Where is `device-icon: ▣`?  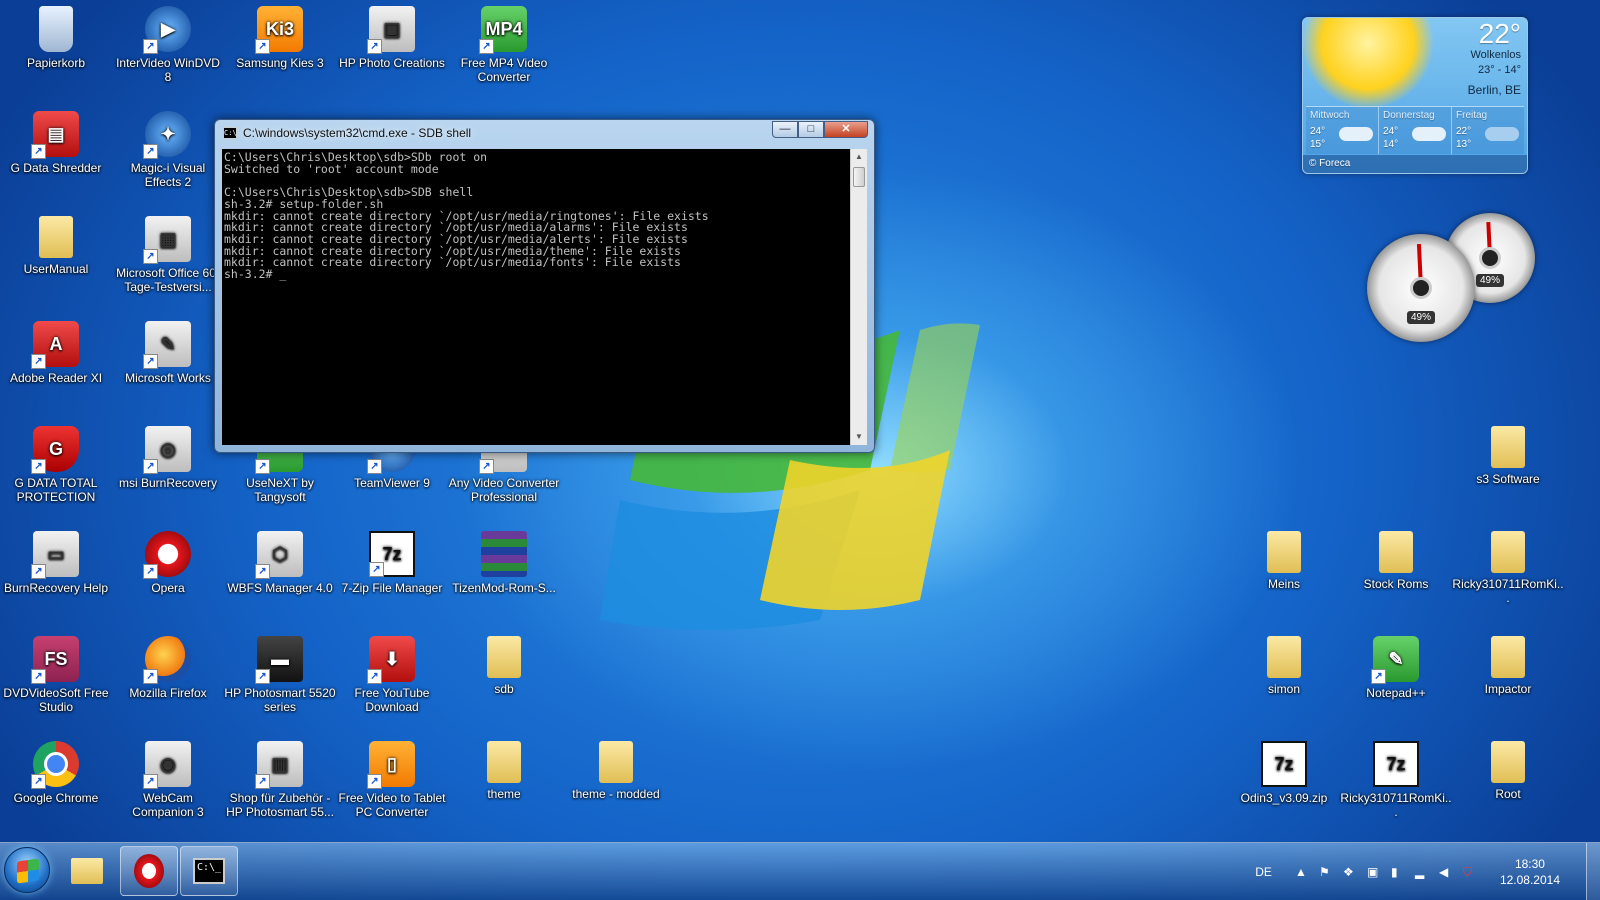
device-icon: ▣ is located at coordinates (1374, 872).